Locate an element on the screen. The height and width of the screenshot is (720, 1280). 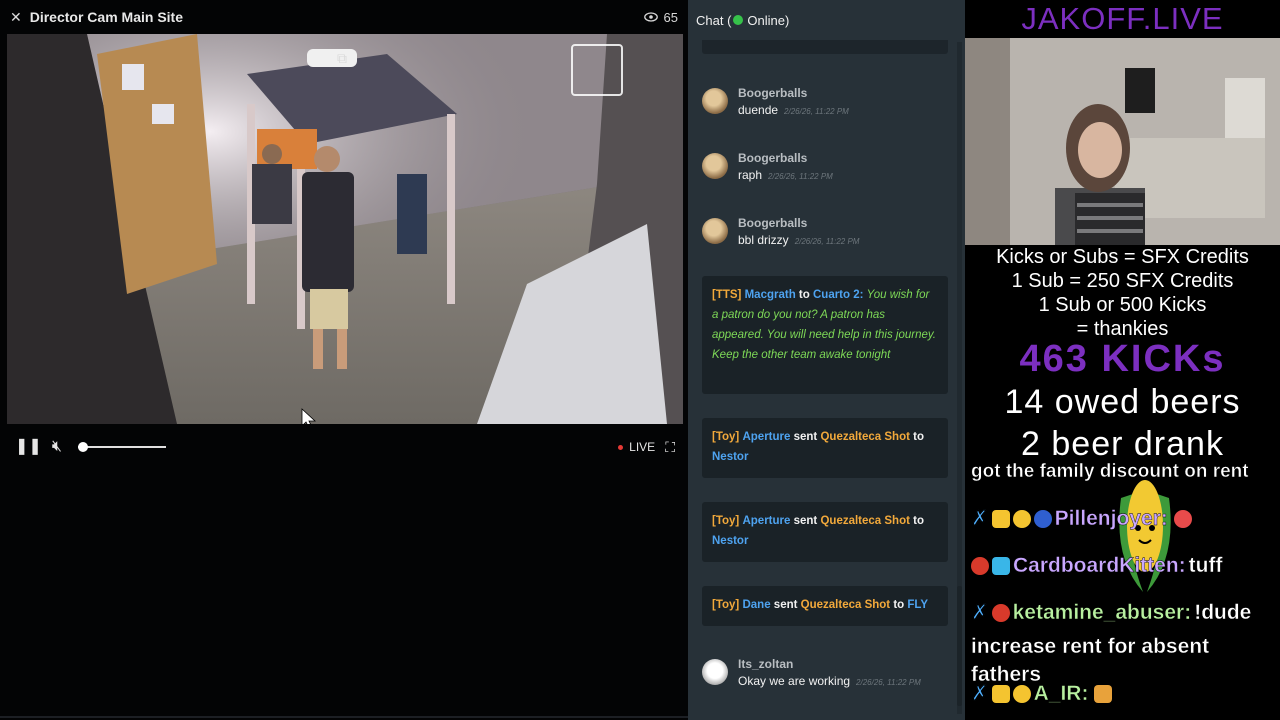
webcam-image is located at coordinates (1122, 141).